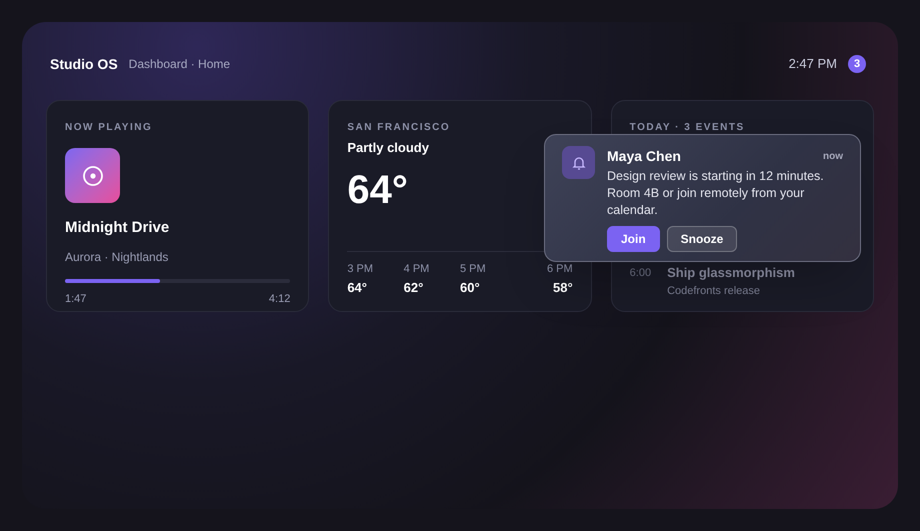 The image size is (920, 531). Describe the element at coordinates (93, 175) in the screenshot. I see `disc-icon` at that location.